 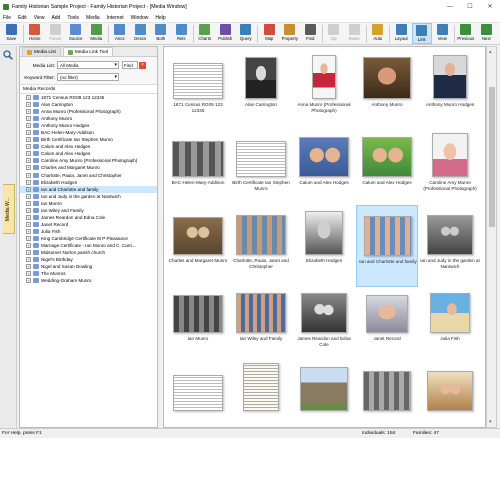 I want to click on media-record-row: + The Munros, so click(x=88, y=273).